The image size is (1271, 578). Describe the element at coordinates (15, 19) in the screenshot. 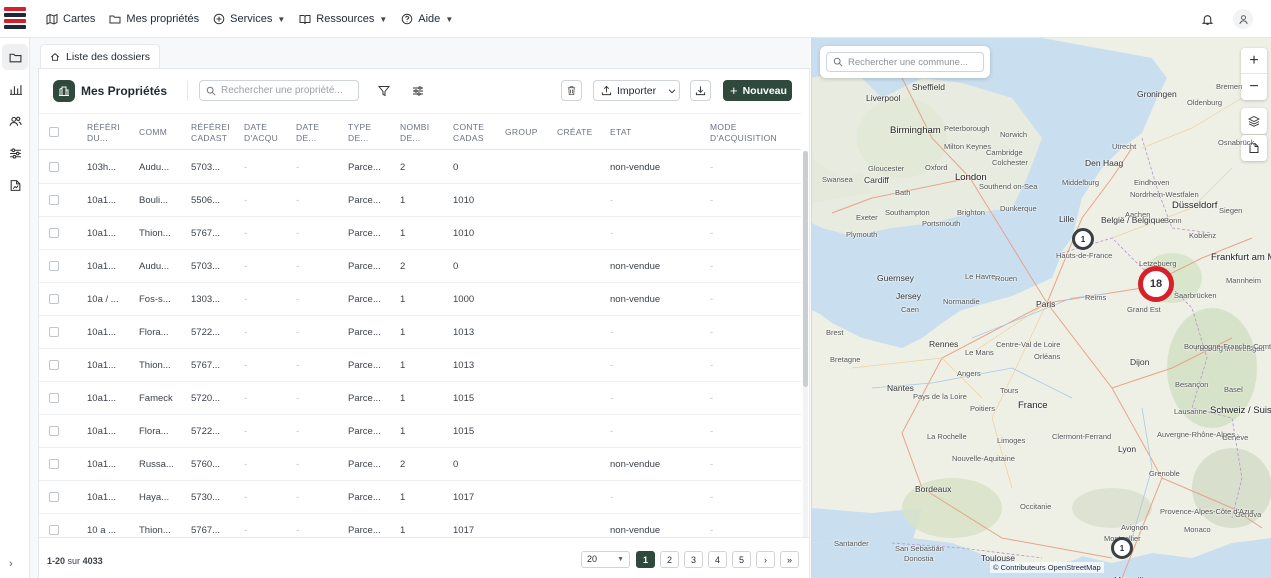

I see `app-logo` at that location.